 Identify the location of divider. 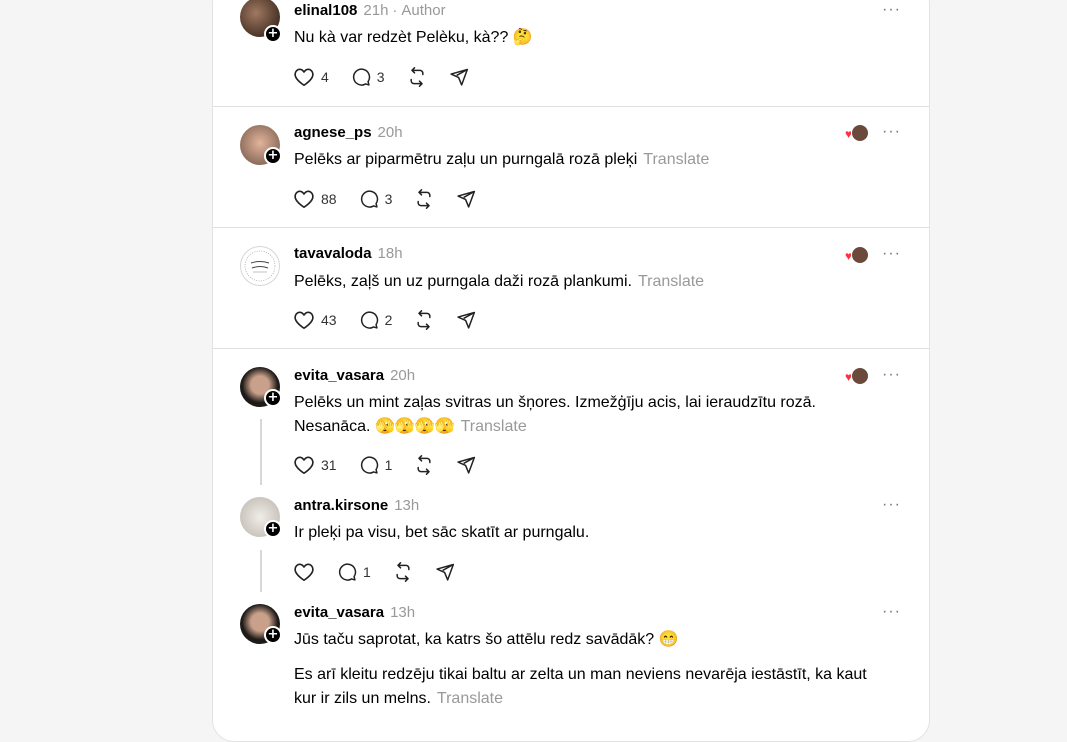
(571, 227).